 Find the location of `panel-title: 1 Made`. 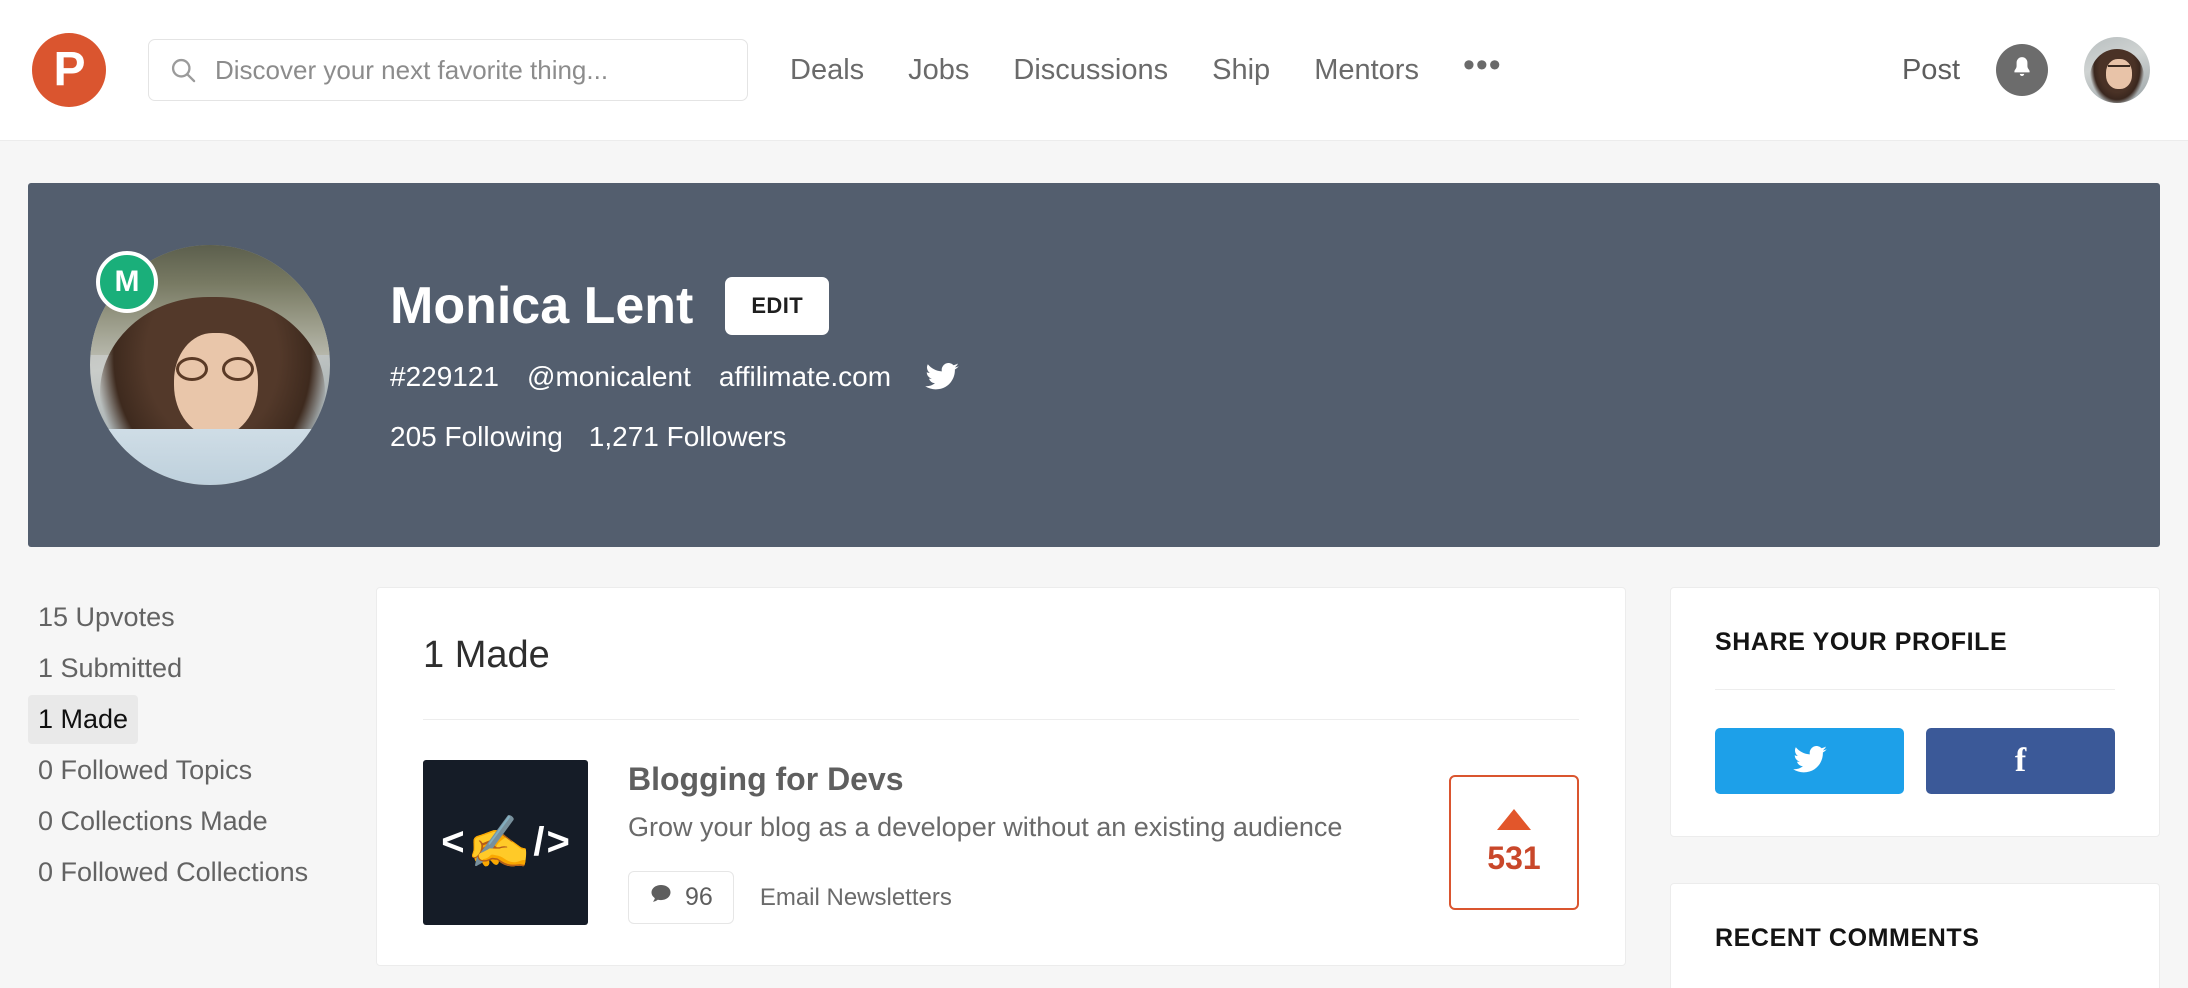

panel-title: 1 Made is located at coordinates (1001, 654).